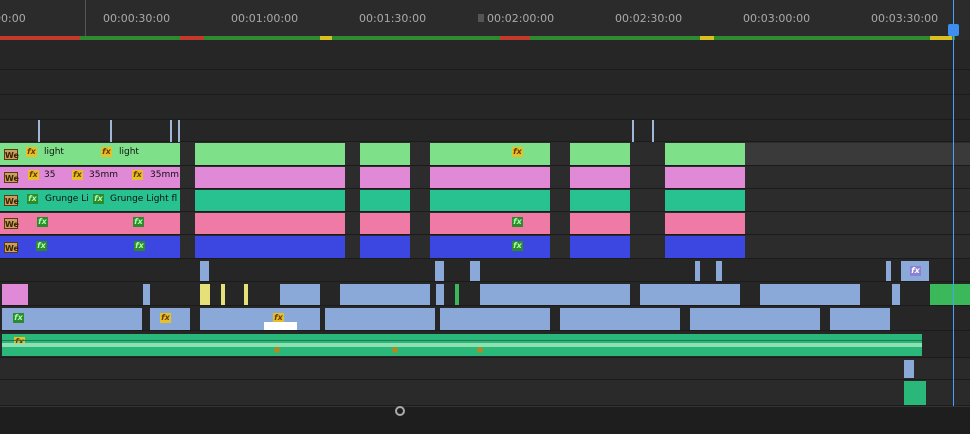  What do you see at coordinates (90, 177) in the screenshot?
I see `video-clip: We fx 35 fx 35mm fx 35mm` at bounding box center [90, 177].